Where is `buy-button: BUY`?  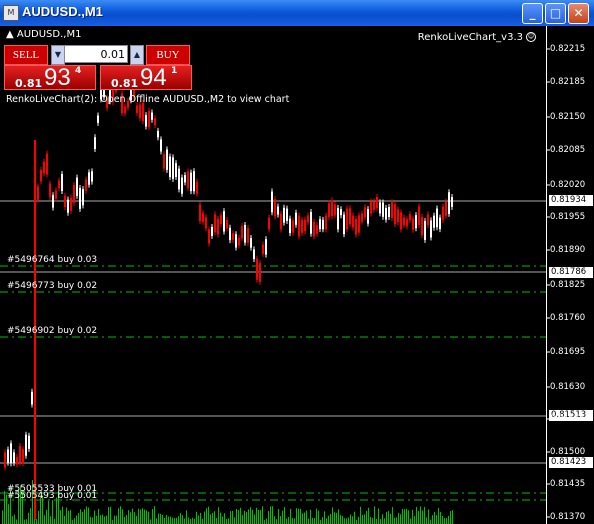
buy-button: BUY is located at coordinates (168, 55).